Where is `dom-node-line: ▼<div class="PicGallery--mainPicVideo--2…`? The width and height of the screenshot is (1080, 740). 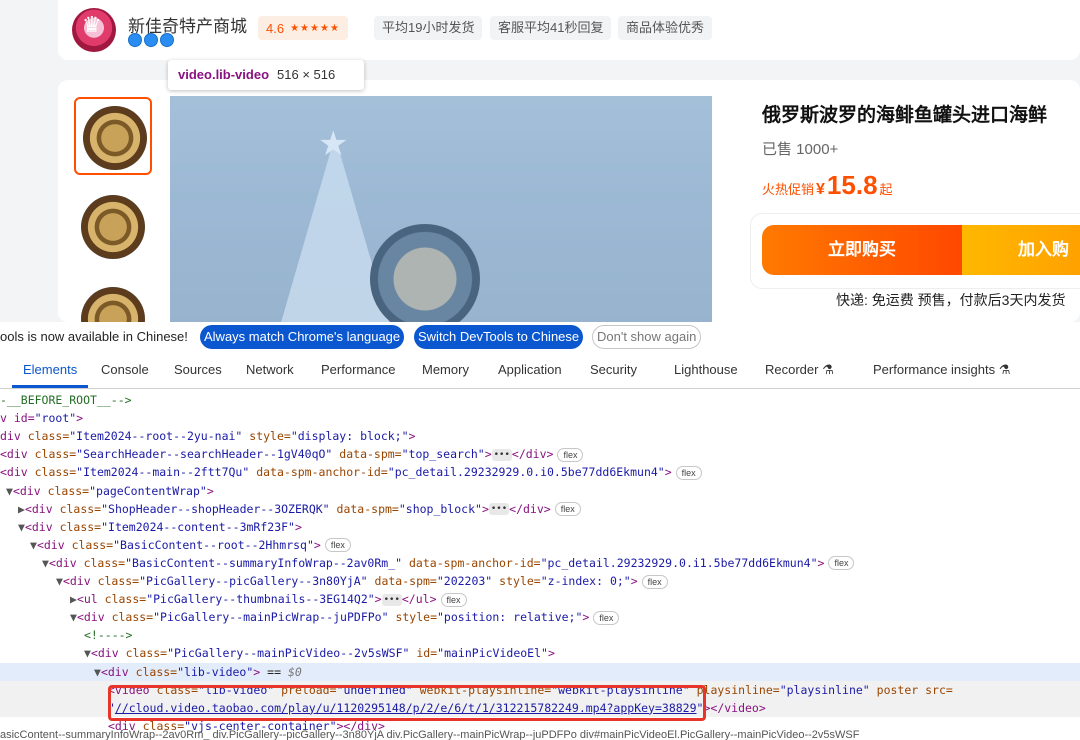
dom-node-line: ▼<div class="PicGallery--mainPicVideo--2… is located at coordinates (277, 653).